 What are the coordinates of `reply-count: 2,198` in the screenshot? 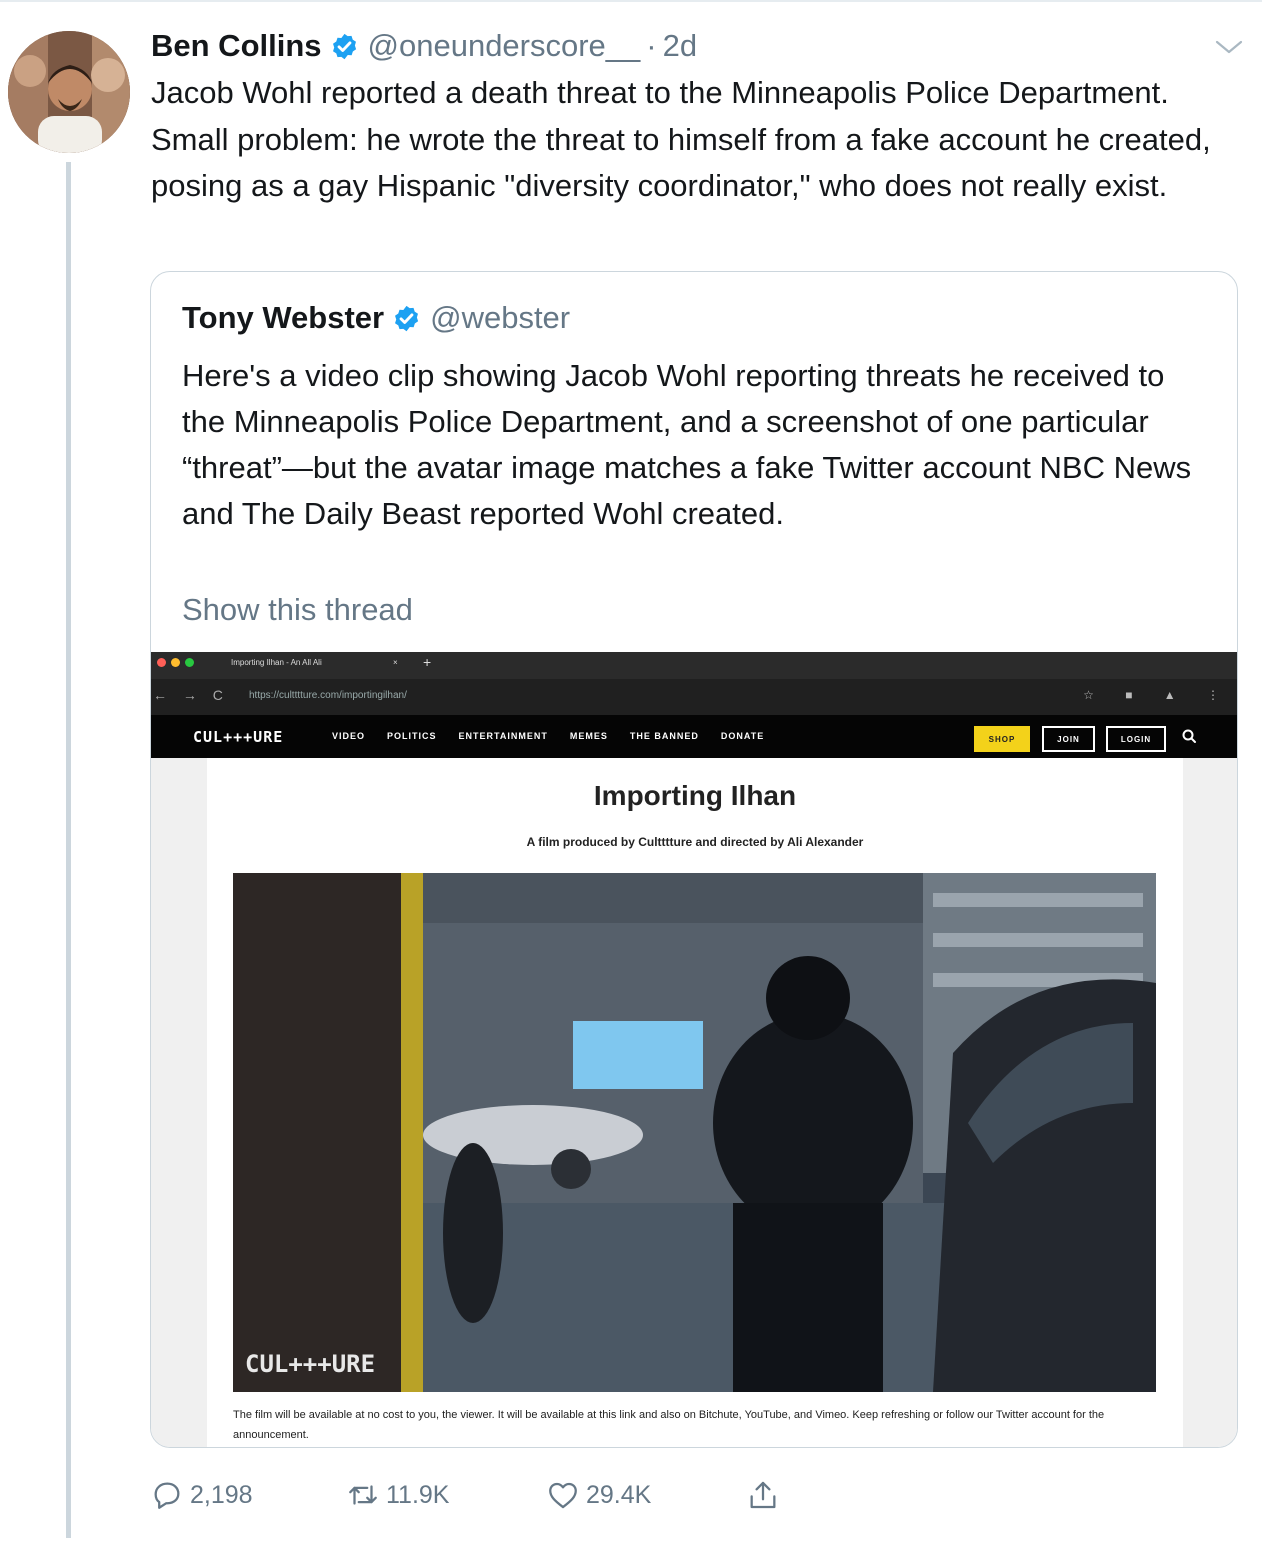 It's located at (221, 1494).